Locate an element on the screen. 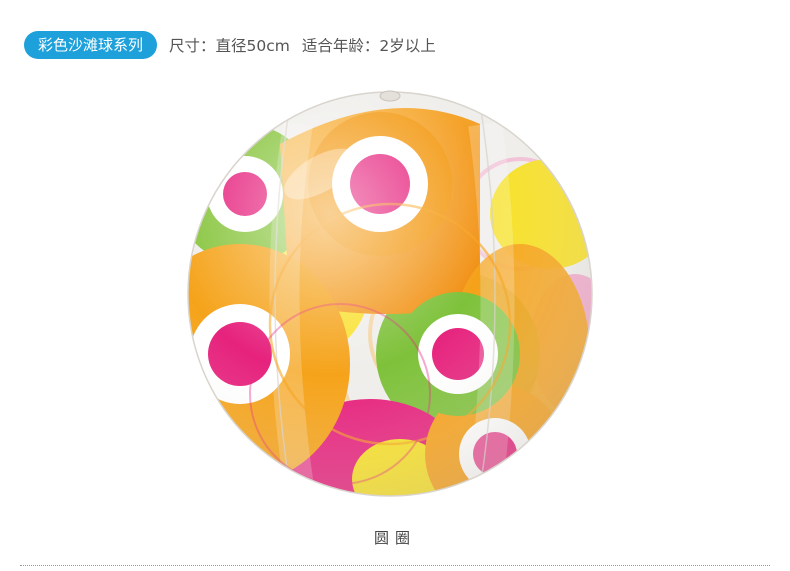 This screenshot has height=571, width=790. size-spec: 尺寸：直径50cm is located at coordinates (229, 46).